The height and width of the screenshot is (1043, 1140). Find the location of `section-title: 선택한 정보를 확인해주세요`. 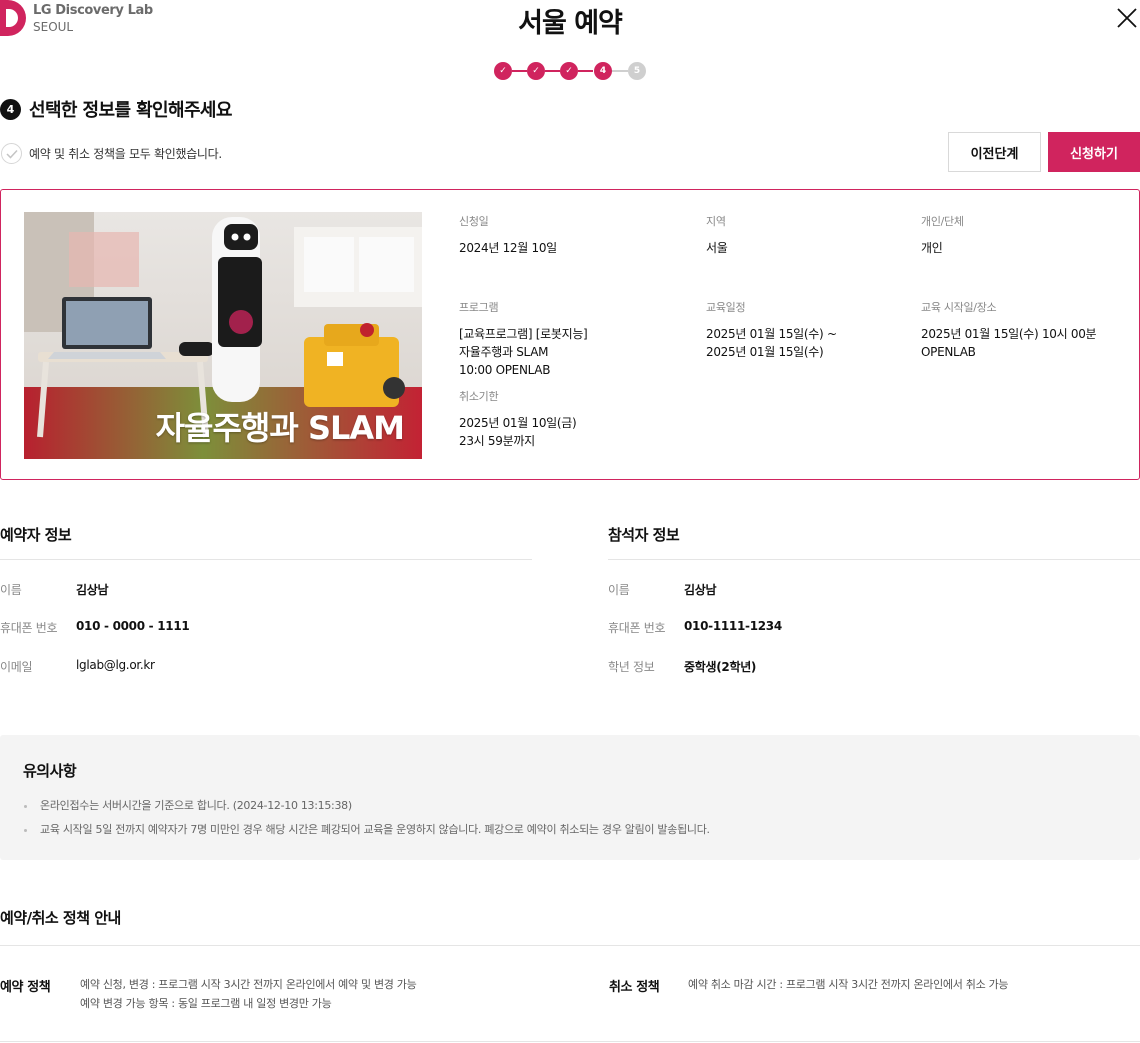

section-title: 선택한 정보를 확인해주세요 is located at coordinates (130, 110).